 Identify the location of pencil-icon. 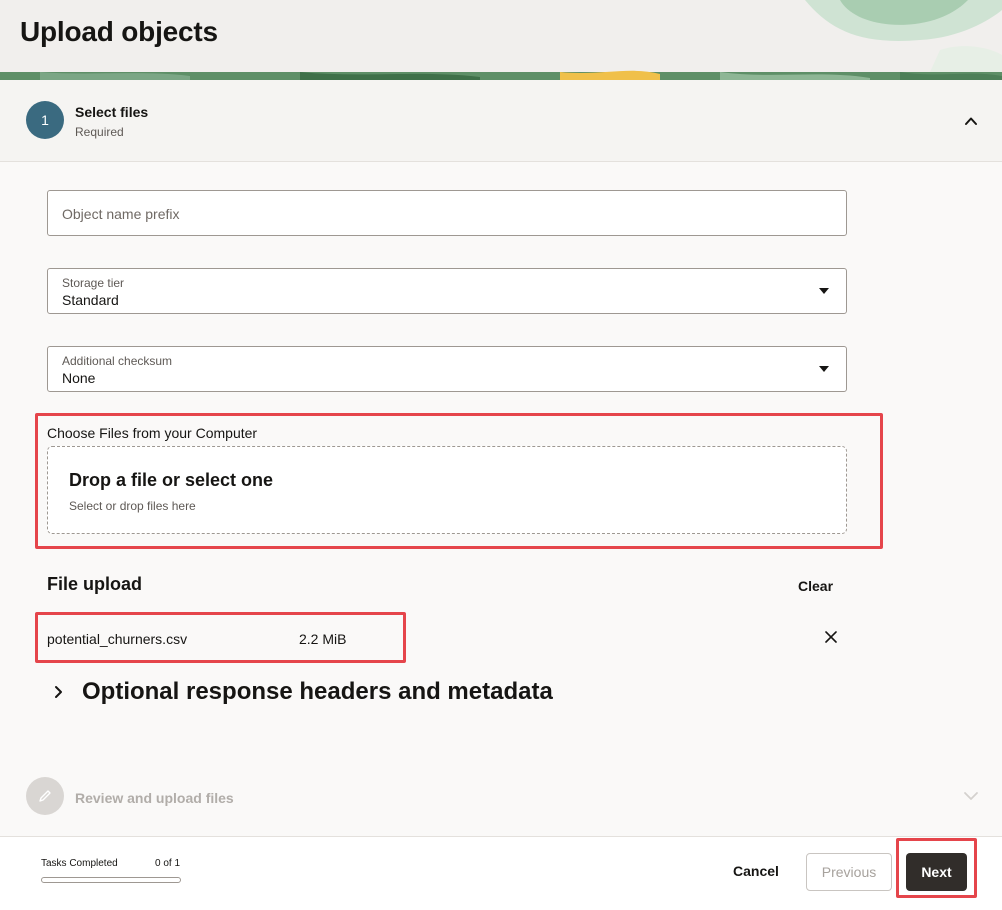
(45, 796).